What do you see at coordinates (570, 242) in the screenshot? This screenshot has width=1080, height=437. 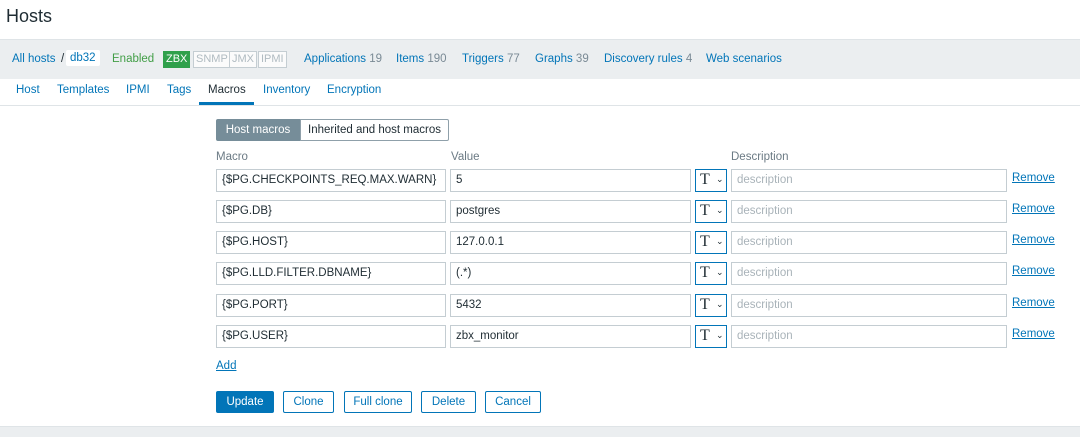 I see `macro-value-input: 127.0.0.1` at bounding box center [570, 242].